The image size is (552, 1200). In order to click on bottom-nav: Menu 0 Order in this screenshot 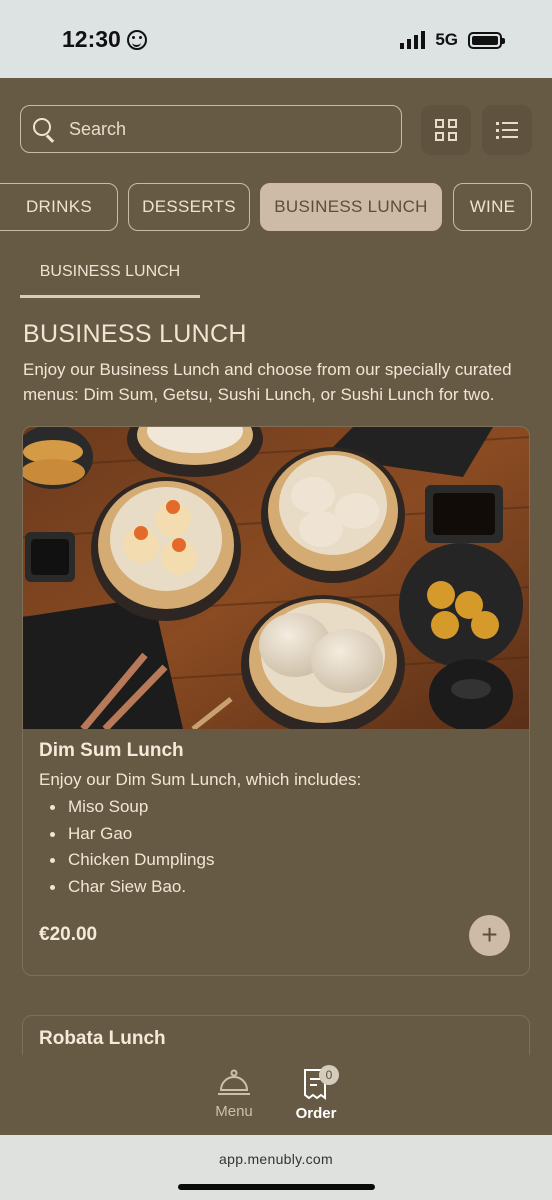, I will do `click(276, 1095)`.